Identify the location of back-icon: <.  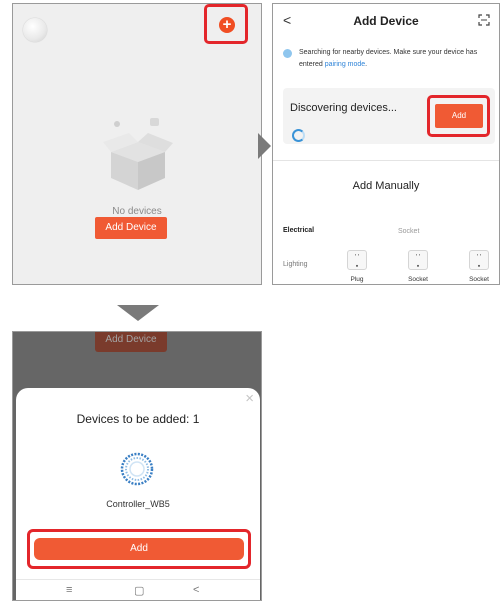
(196, 590).